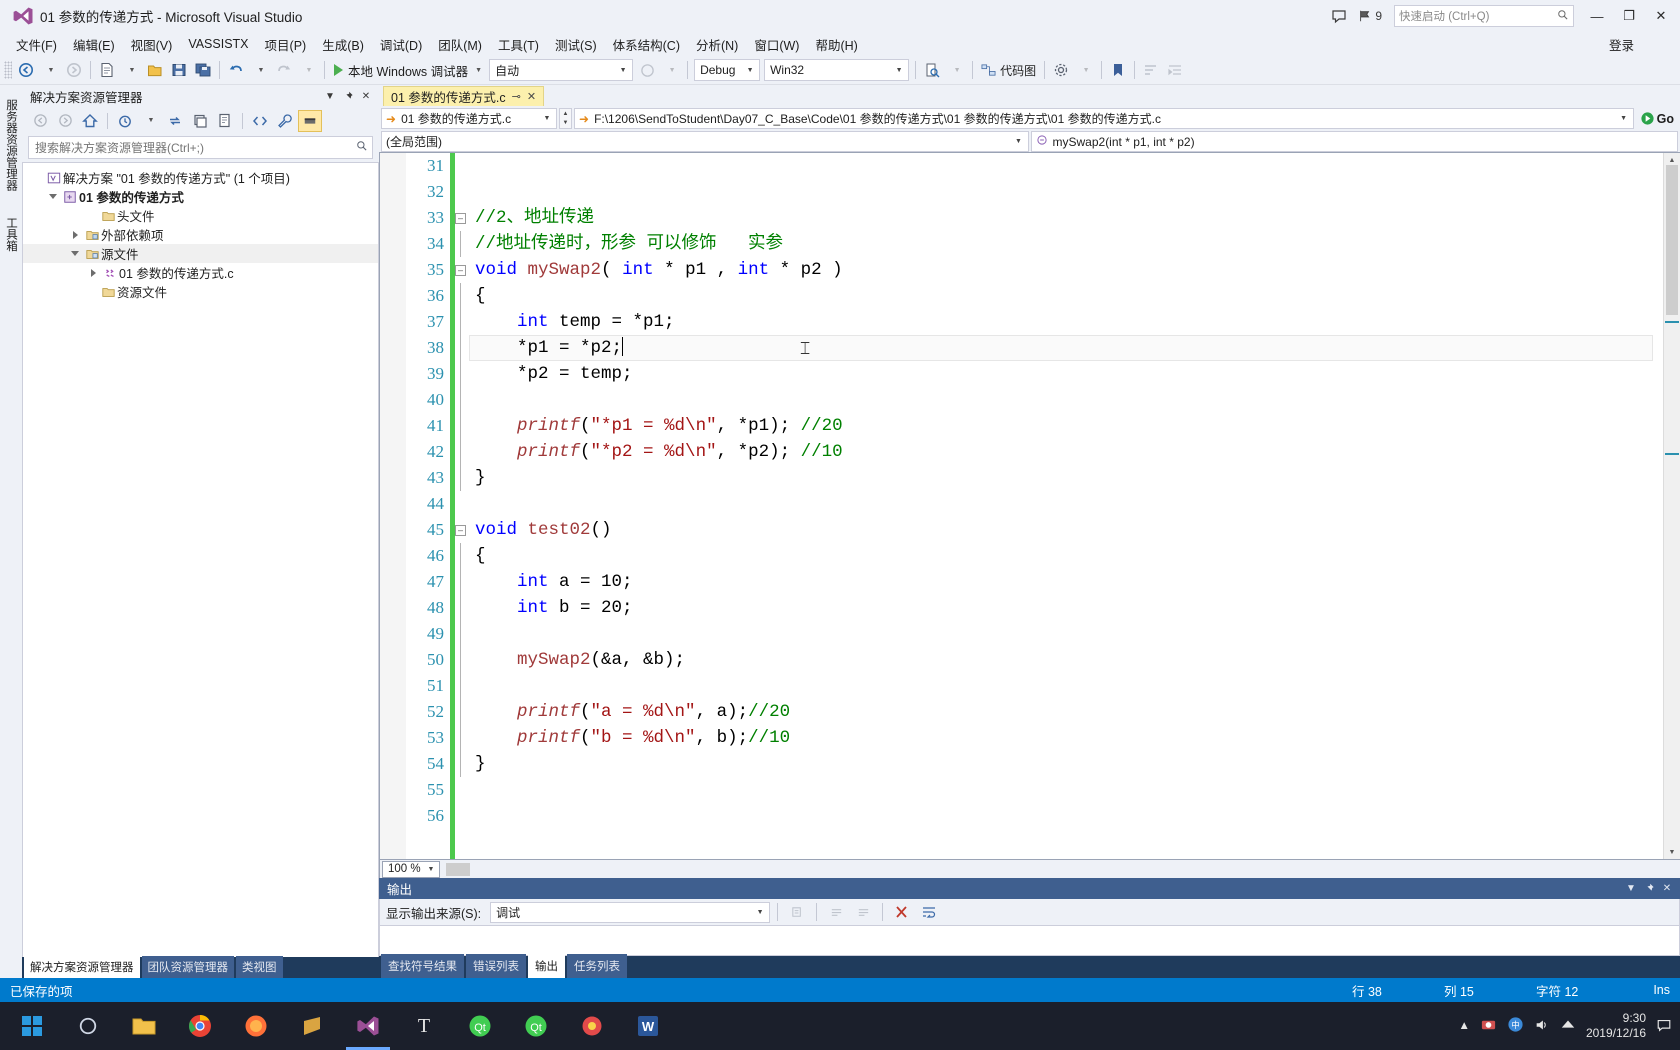 The image size is (1680, 1050). I want to click on code-line: void test02(), so click(1069, 530).